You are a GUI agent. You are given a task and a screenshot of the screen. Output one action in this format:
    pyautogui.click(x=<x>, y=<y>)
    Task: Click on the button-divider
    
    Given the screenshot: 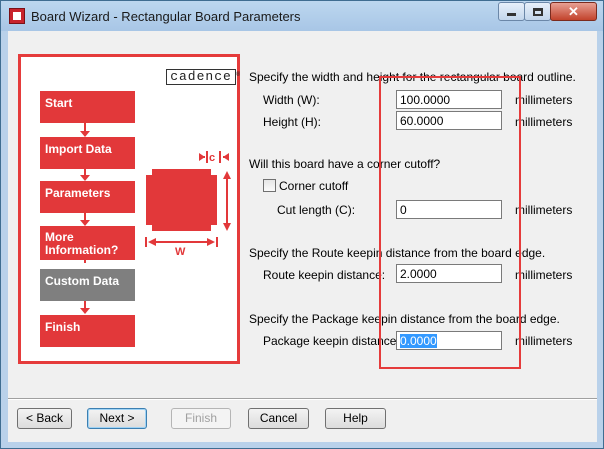 What is the action you would take?
    pyautogui.click(x=302, y=399)
    